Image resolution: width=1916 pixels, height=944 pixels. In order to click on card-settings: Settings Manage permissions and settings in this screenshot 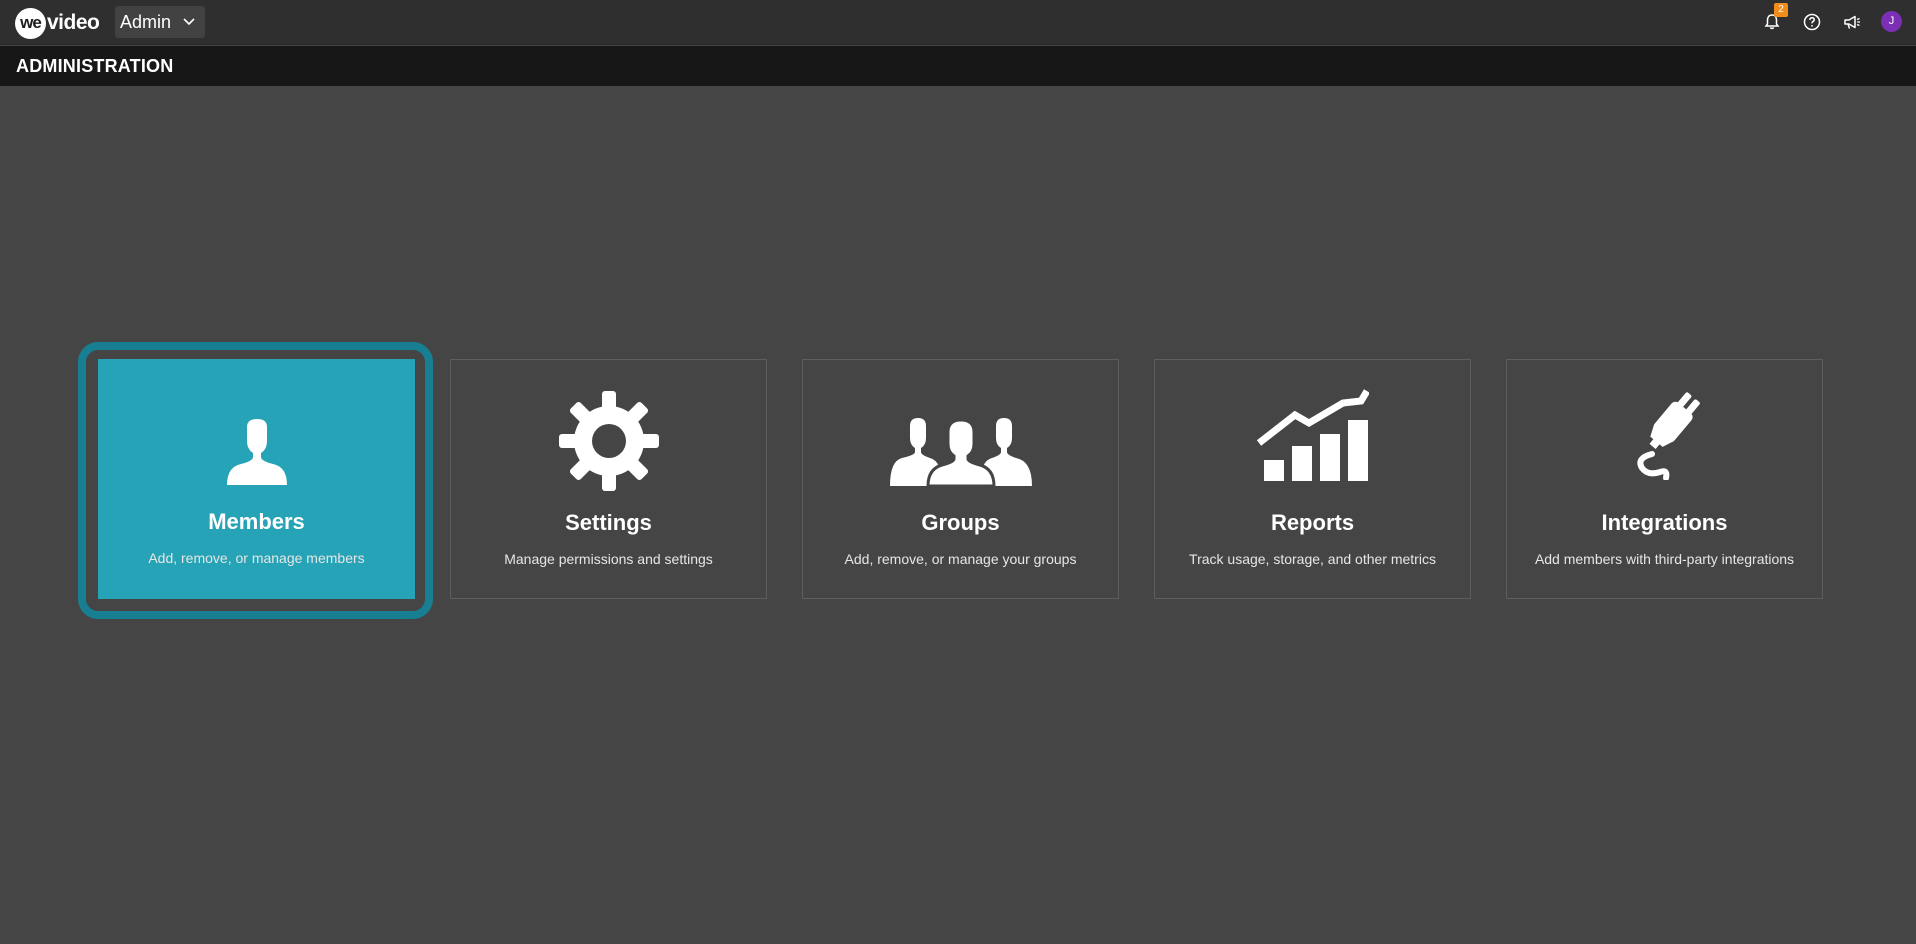, I will do `click(608, 479)`.